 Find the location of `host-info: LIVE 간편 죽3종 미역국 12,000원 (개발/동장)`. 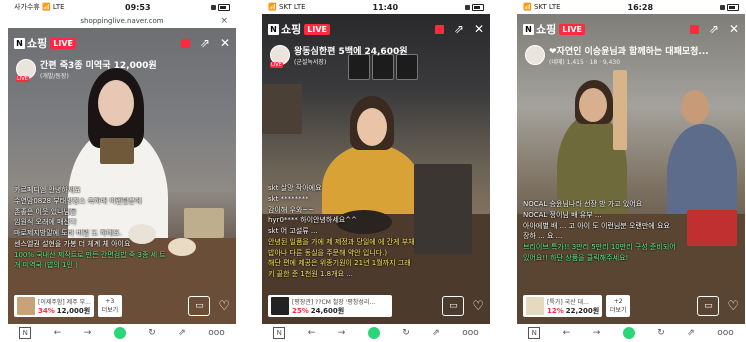

host-info: LIVE 간편 죽3종 미역국 12,000원 (개발/동장) is located at coordinates (86, 70).